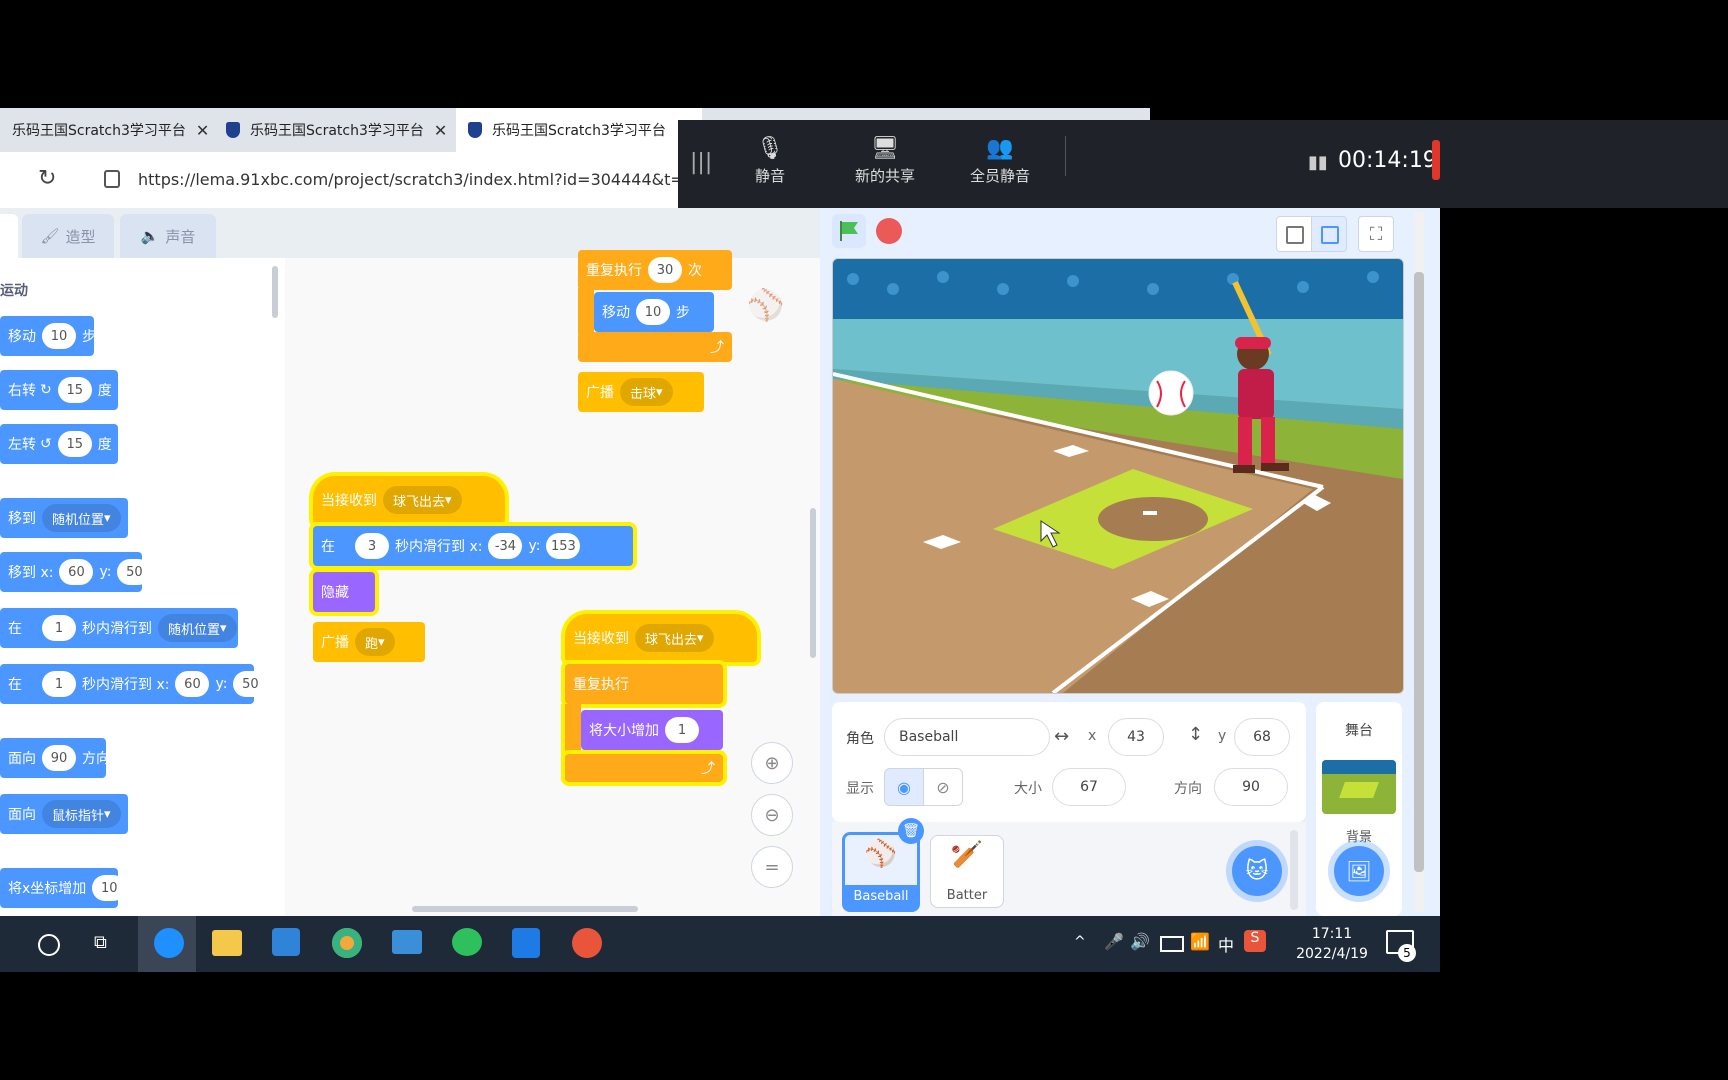 This screenshot has height=1080, width=1728. Describe the element at coordinates (49, 945) in the screenshot. I see `search-icon` at that location.